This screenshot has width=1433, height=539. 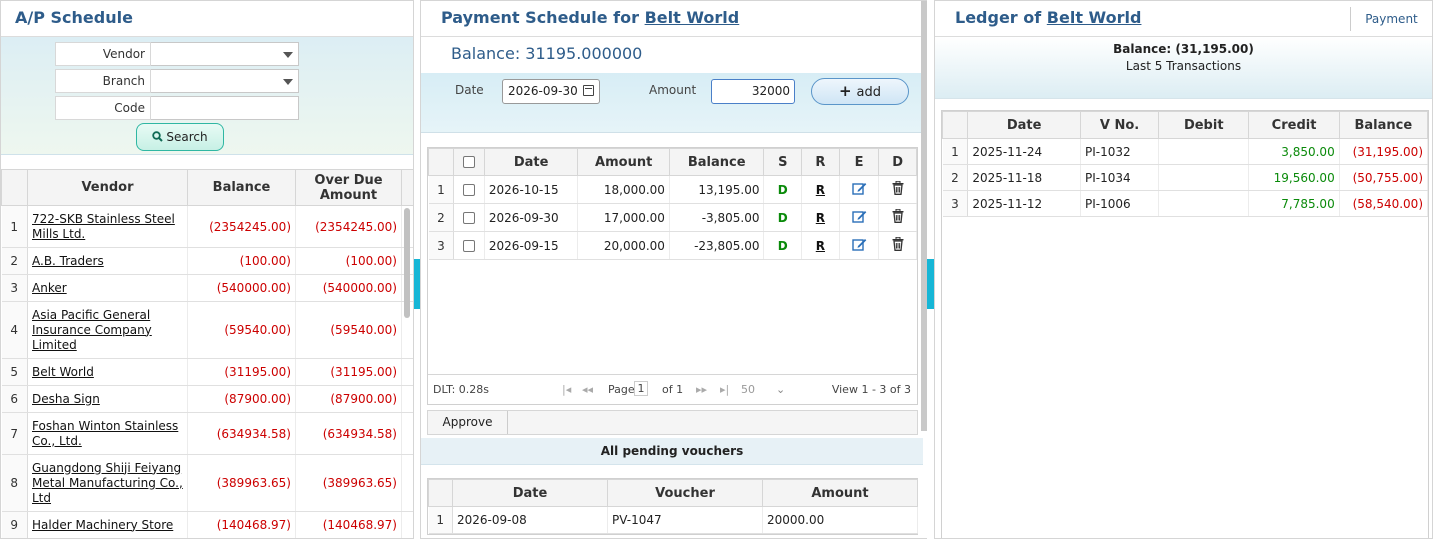 What do you see at coordinates (107, 345) in the screenshot?
I see `vendor-name-line: Limited` at bounding box center [107, 345].